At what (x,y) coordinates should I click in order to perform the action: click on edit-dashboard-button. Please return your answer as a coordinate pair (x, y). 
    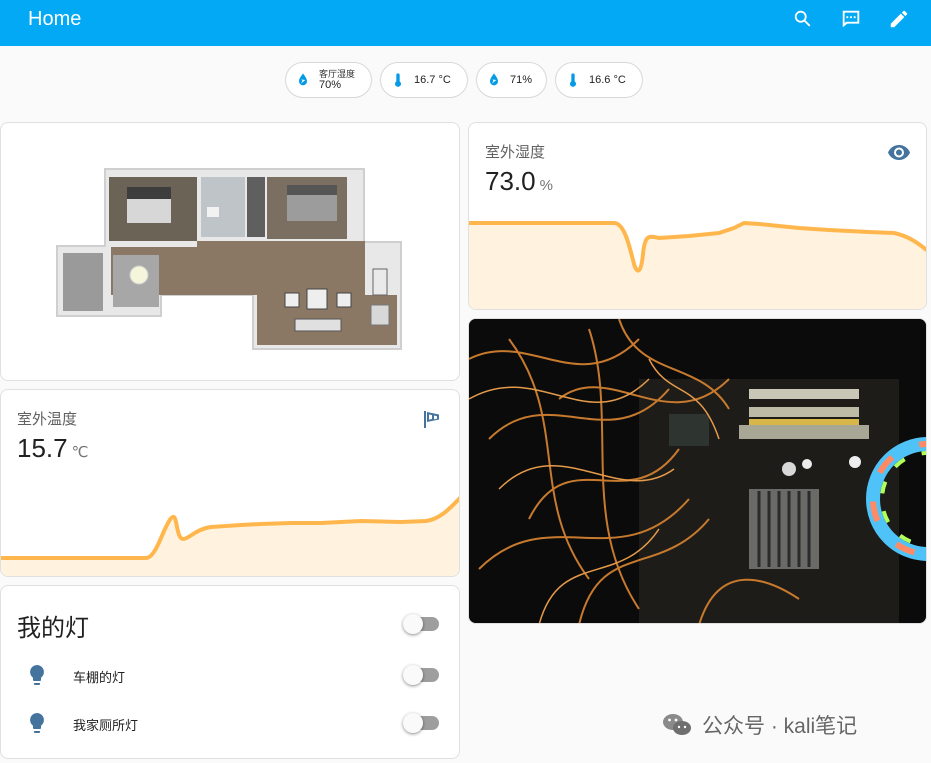
    Looking at the image, I should click on (899, 19).